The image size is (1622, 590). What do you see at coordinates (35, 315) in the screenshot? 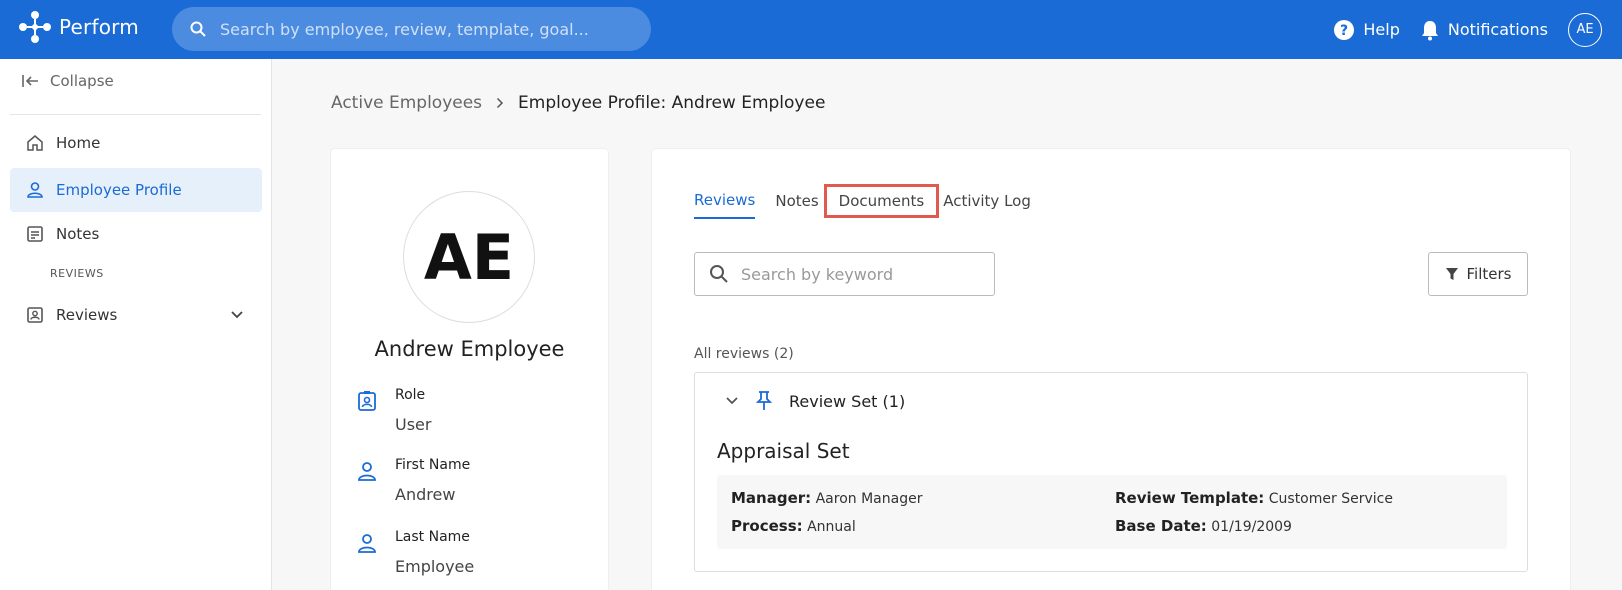
I see `clipboard-person-icon` at bounding box center [35, 315].